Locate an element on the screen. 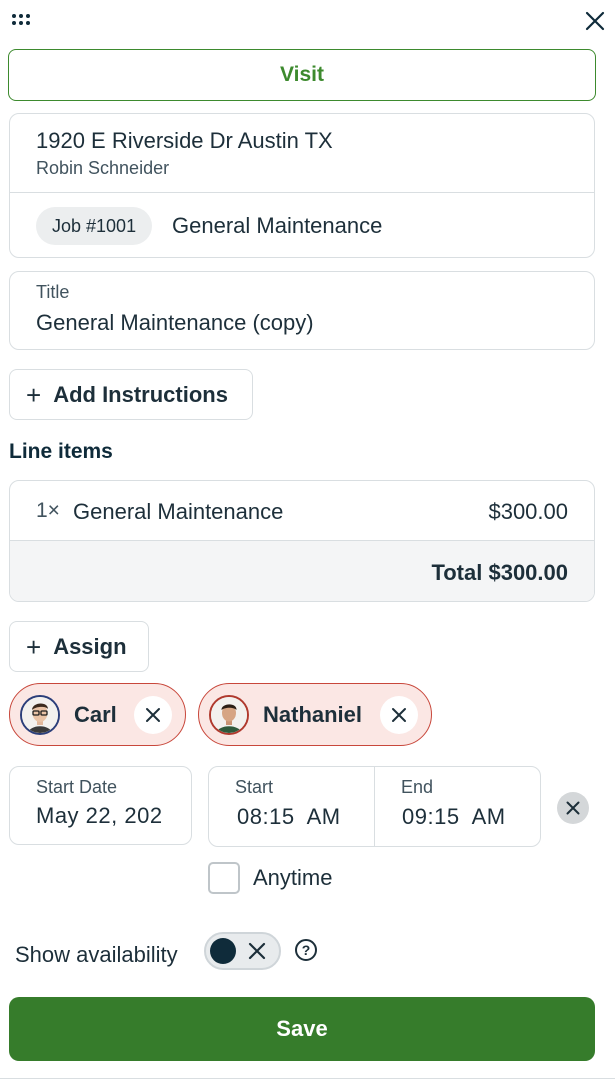 Image resolution: width=615 pixels, height=1081 pixels. clear-time-button is located at coordinates (573, 808).